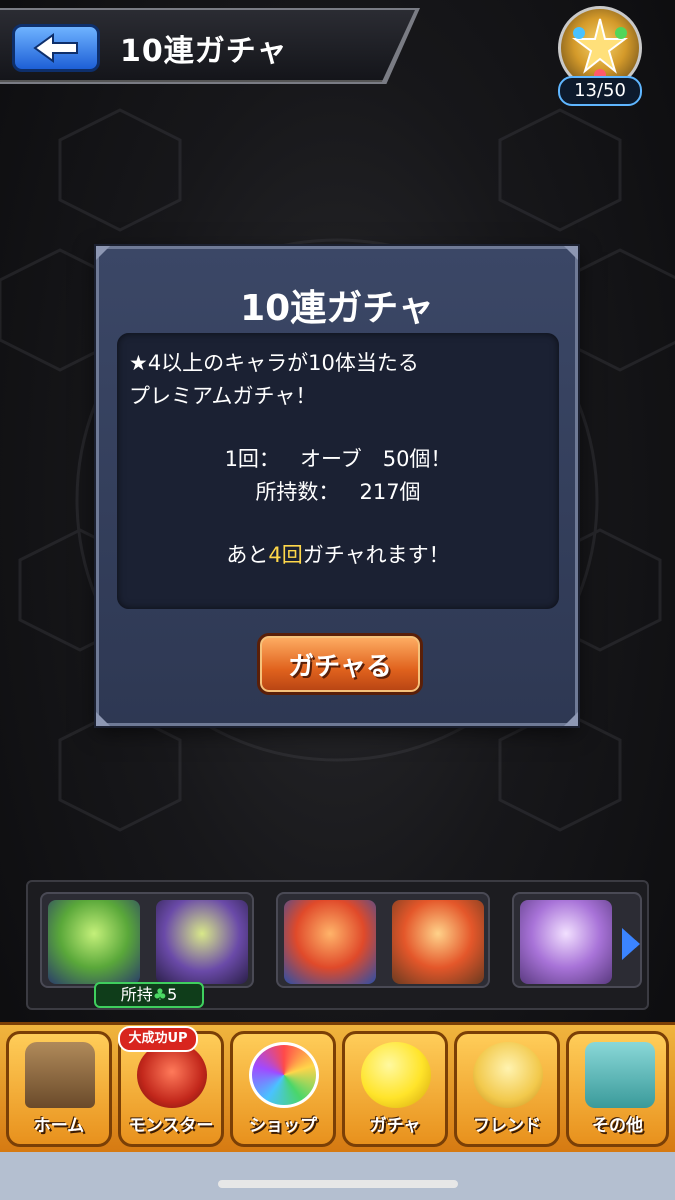  I want to click on nav-item-shop: ショップ, so click(283, 1089).